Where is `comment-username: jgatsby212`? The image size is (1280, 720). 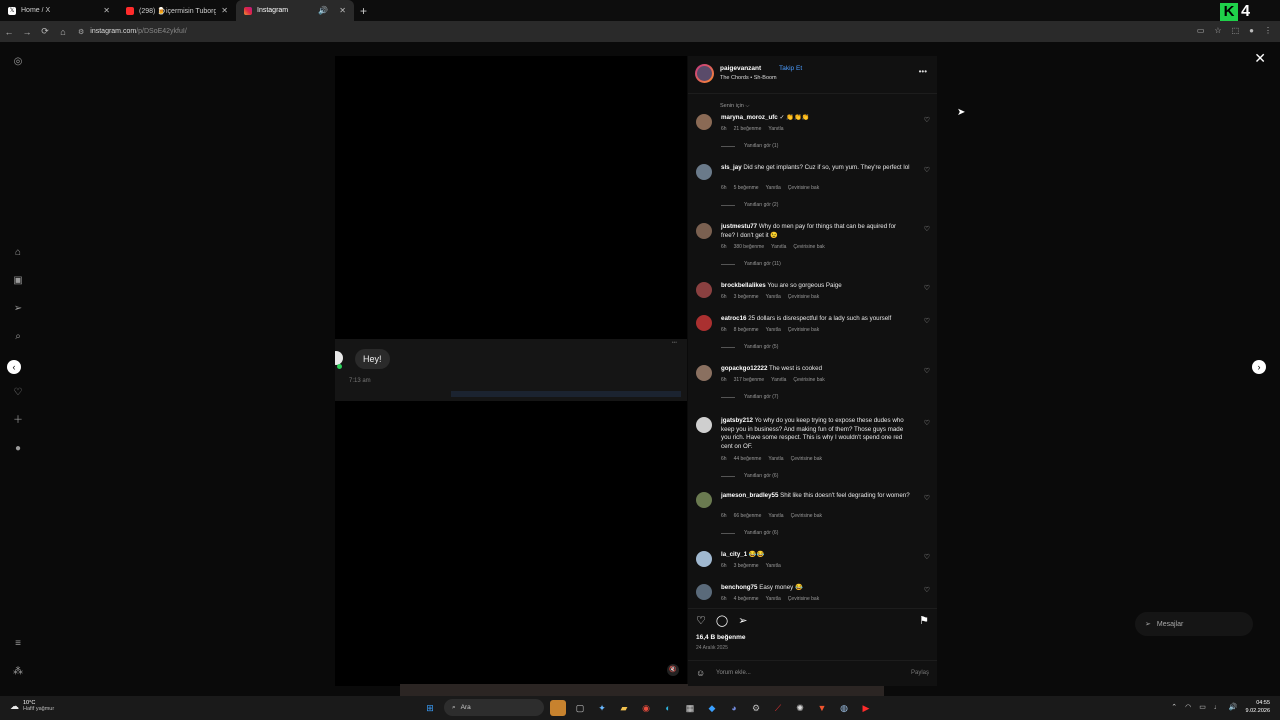 comment-username: jgatsby212 is located at coordinates (737, 420).